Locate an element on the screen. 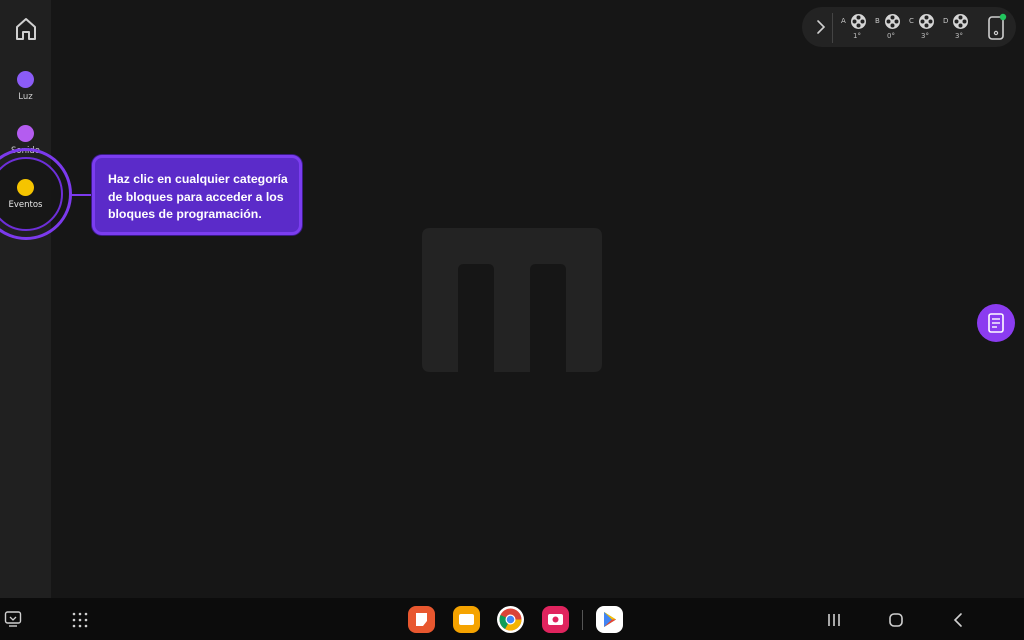 The image size is (1024, 640). category-dot-sonido is located at coordinates (25, 133).